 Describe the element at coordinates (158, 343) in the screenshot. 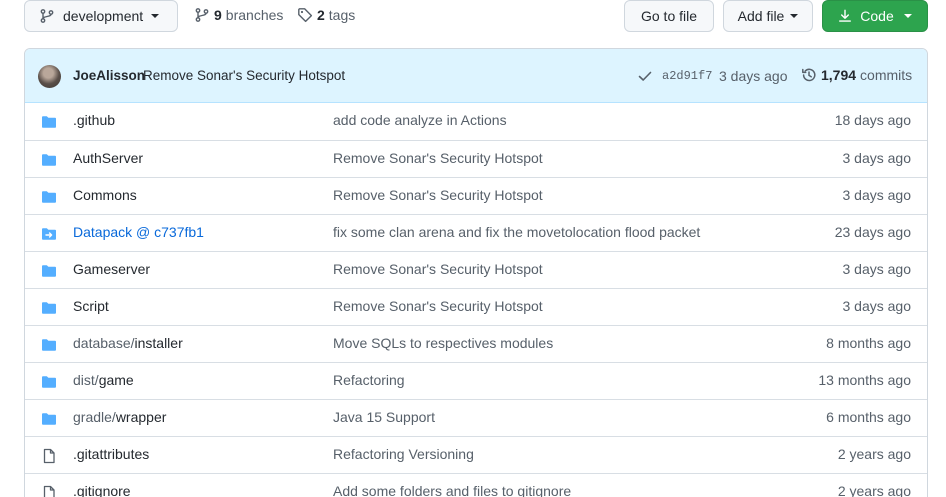

I see `file-name: installer` at that location.